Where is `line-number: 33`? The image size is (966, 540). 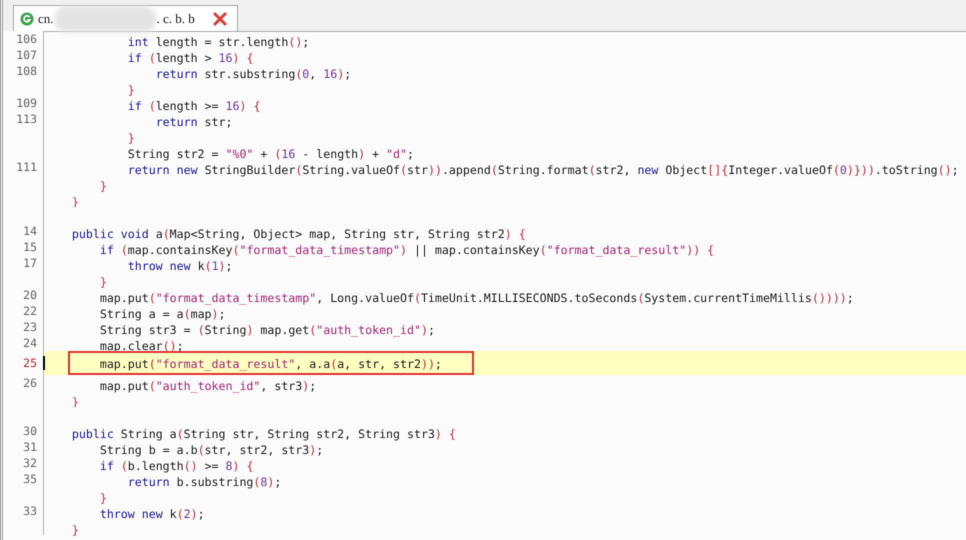
line-number: 33 is located at coordinates (30, 511).